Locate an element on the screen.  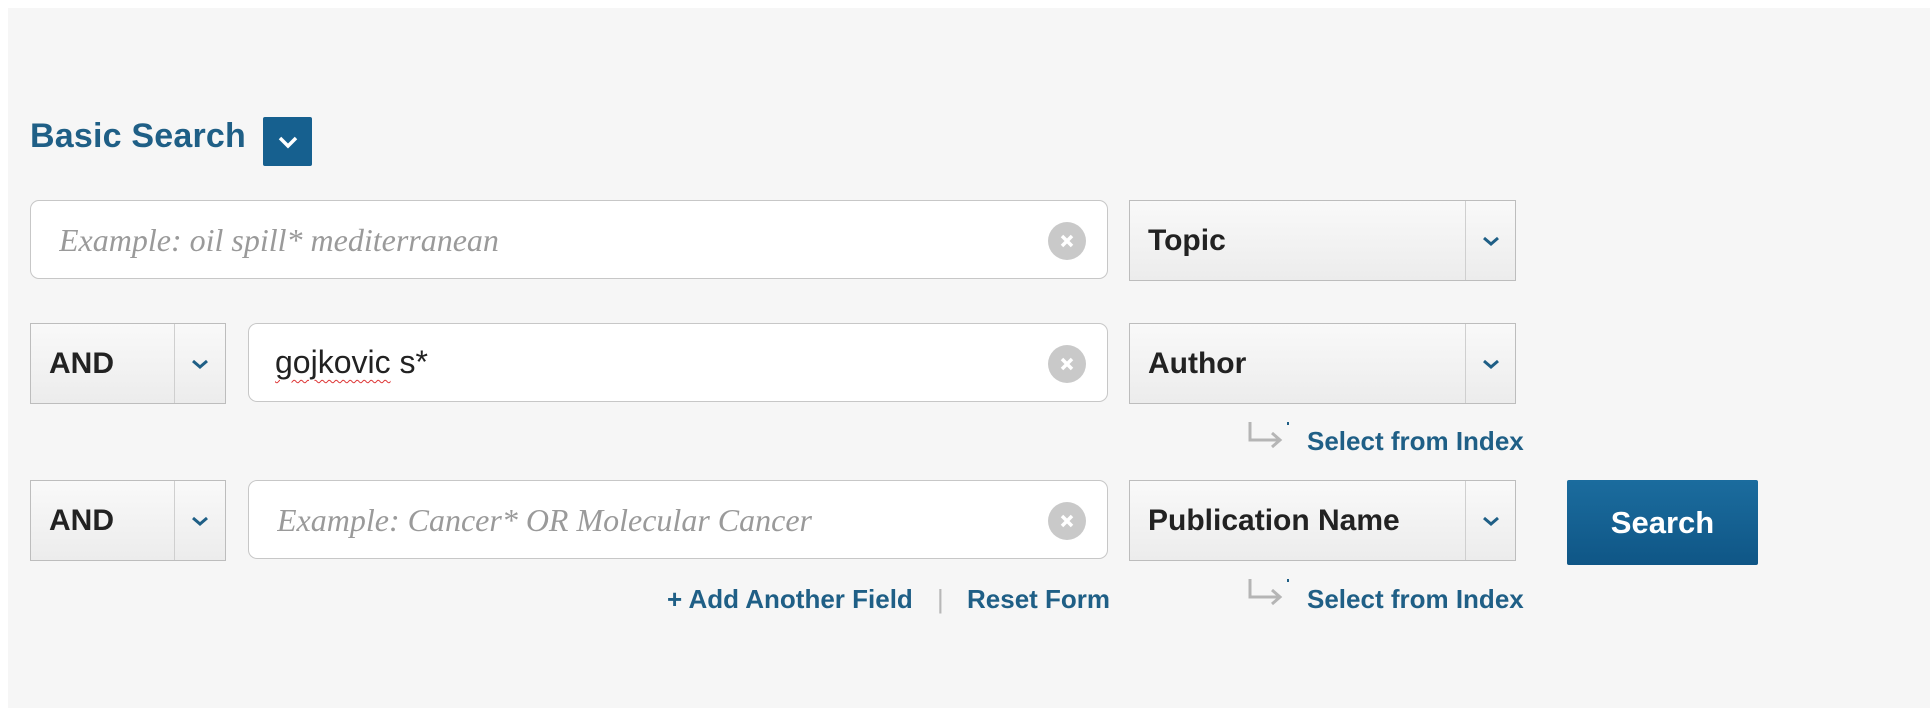
author-search-field: gojkovic s* is located at coordinates (678, 362).